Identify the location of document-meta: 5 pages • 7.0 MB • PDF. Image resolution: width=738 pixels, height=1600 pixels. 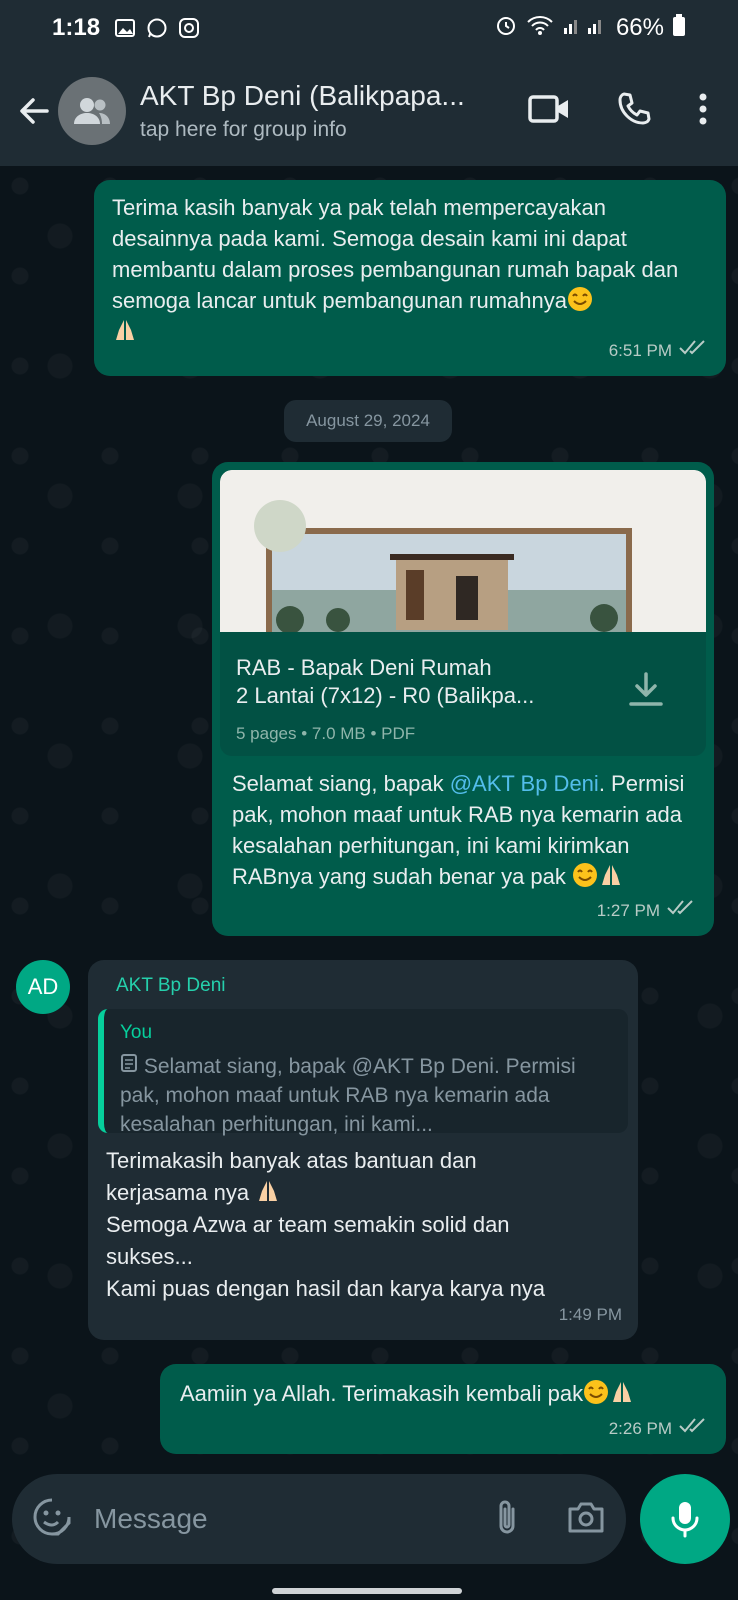
(326, 733).